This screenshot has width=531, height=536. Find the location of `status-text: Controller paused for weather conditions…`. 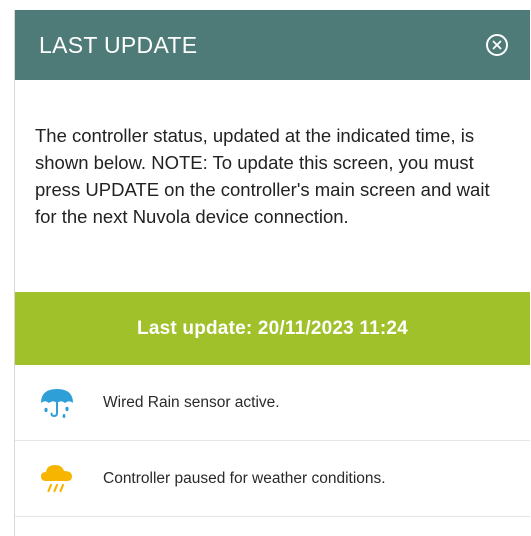

status-text: Controller paused for weather conditions… is located at coordinates (244, 478).